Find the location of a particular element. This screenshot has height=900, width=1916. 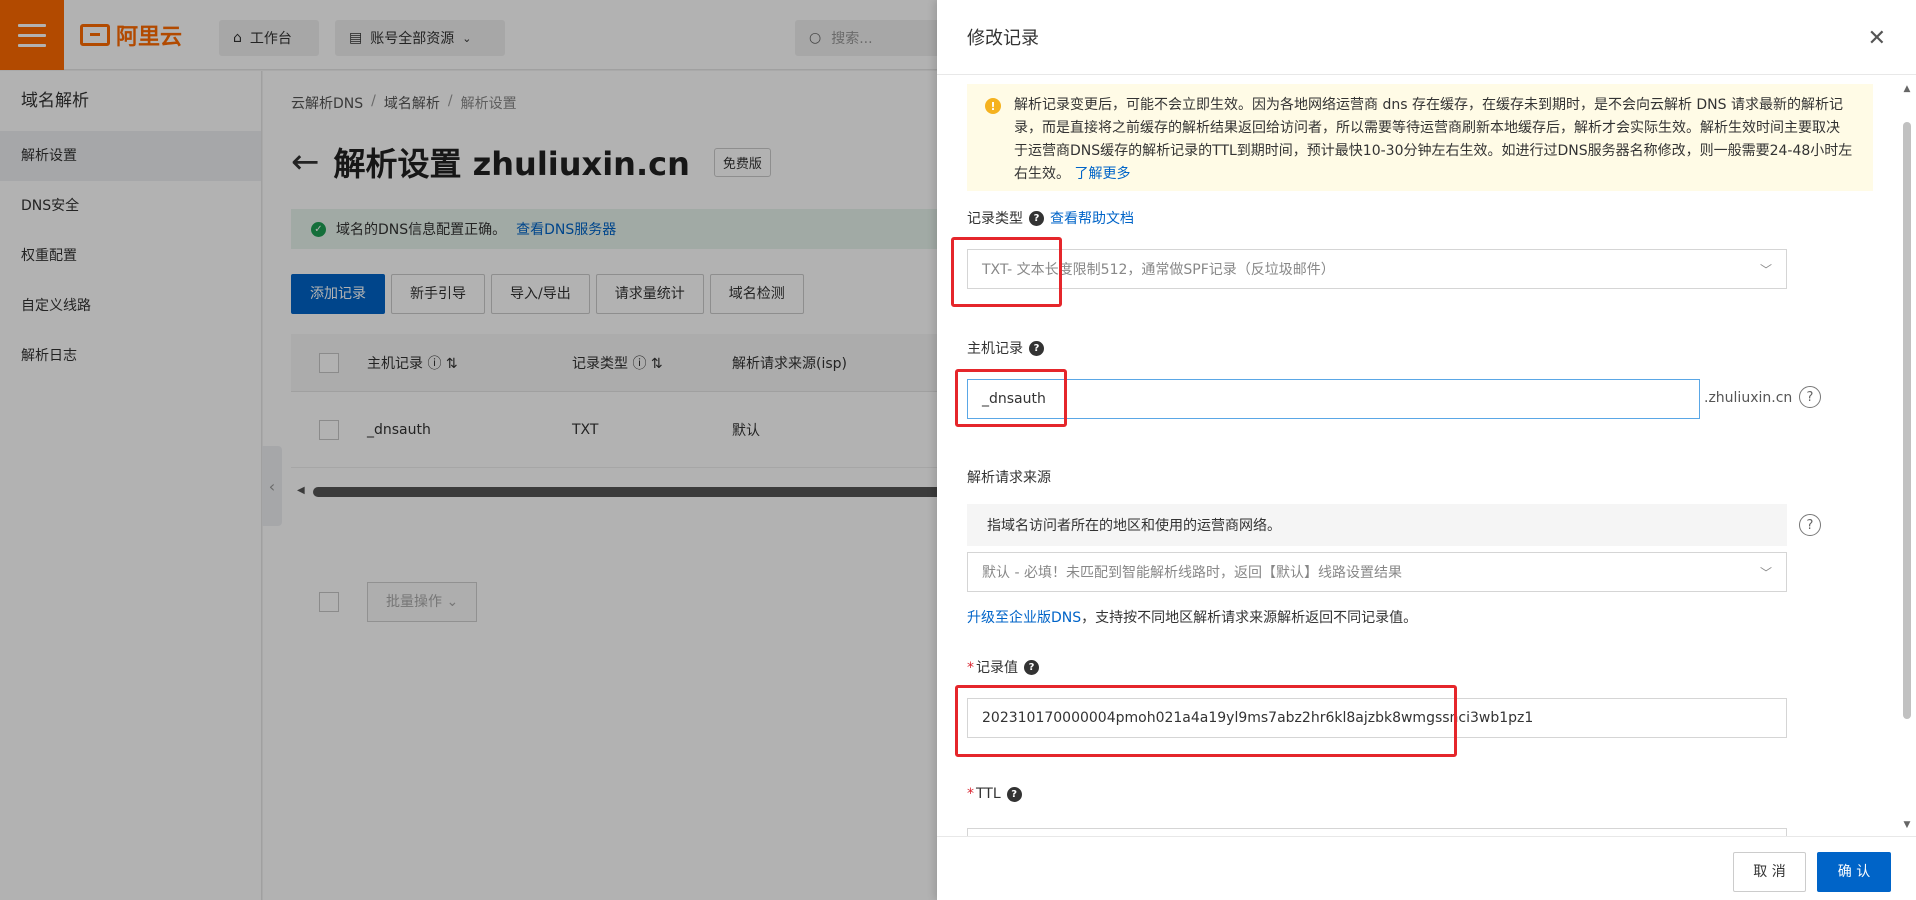

upgrade-text: ，支持按不同地区解析请求来源解析返回不同记录值。 is located at coordinates (1249, 618).